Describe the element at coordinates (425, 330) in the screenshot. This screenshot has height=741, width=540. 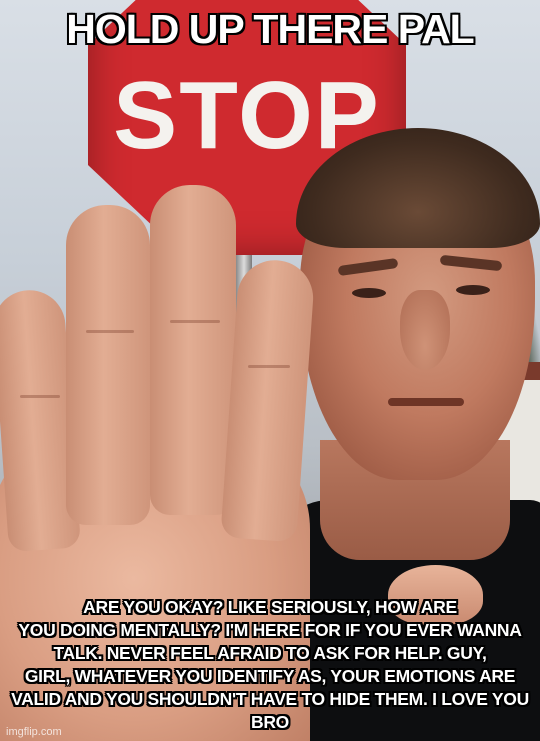
I see `nose` at that location.